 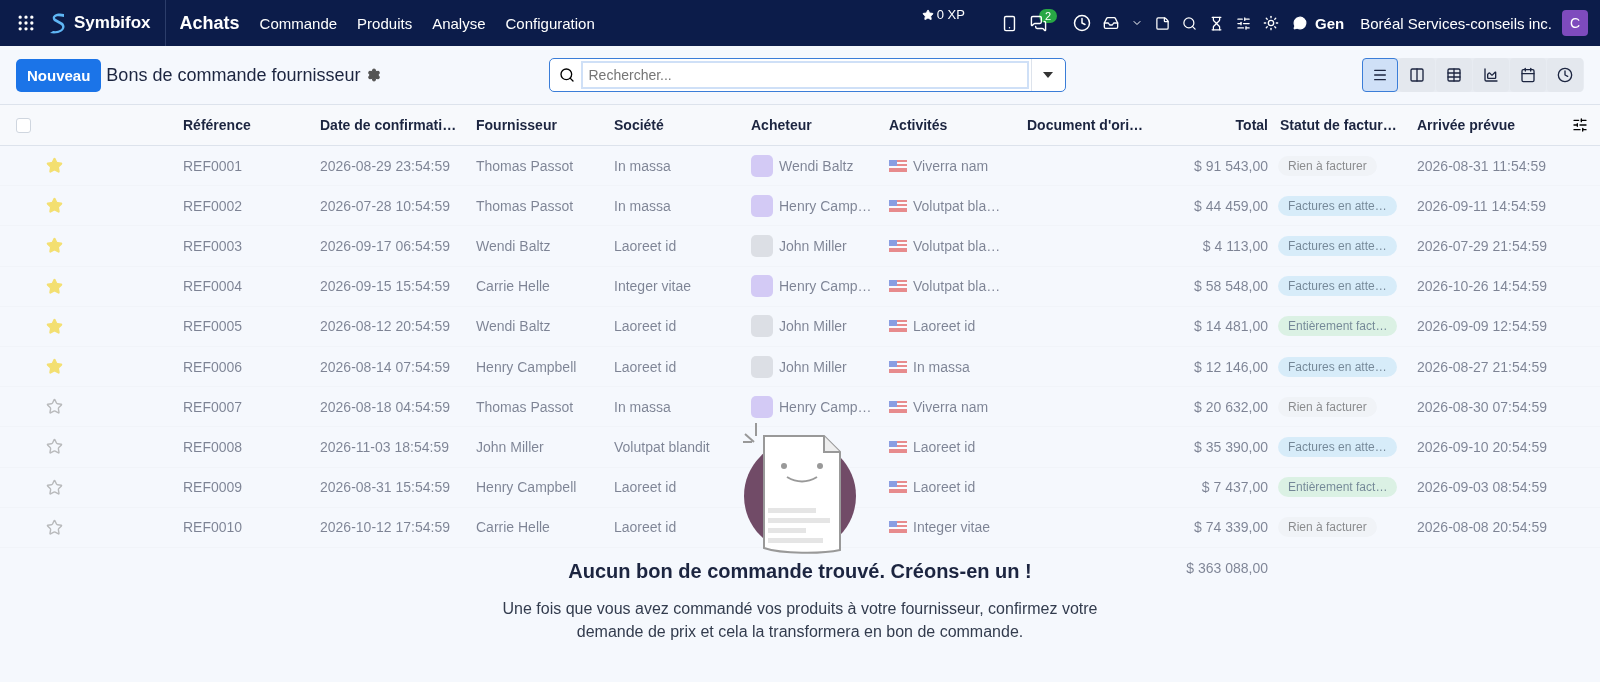 What do you see at coordinates (537, 125) in the screenshot?
I see `column-header: Fournisseur` at bounding box center [537, 125].